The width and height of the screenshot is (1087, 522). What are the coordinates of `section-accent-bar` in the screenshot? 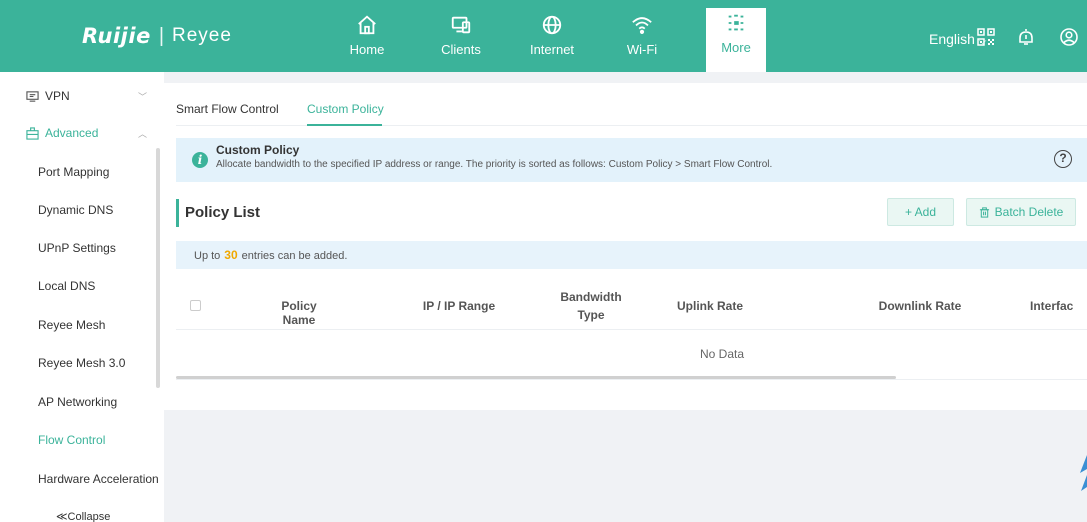 It's located at (177, 213).